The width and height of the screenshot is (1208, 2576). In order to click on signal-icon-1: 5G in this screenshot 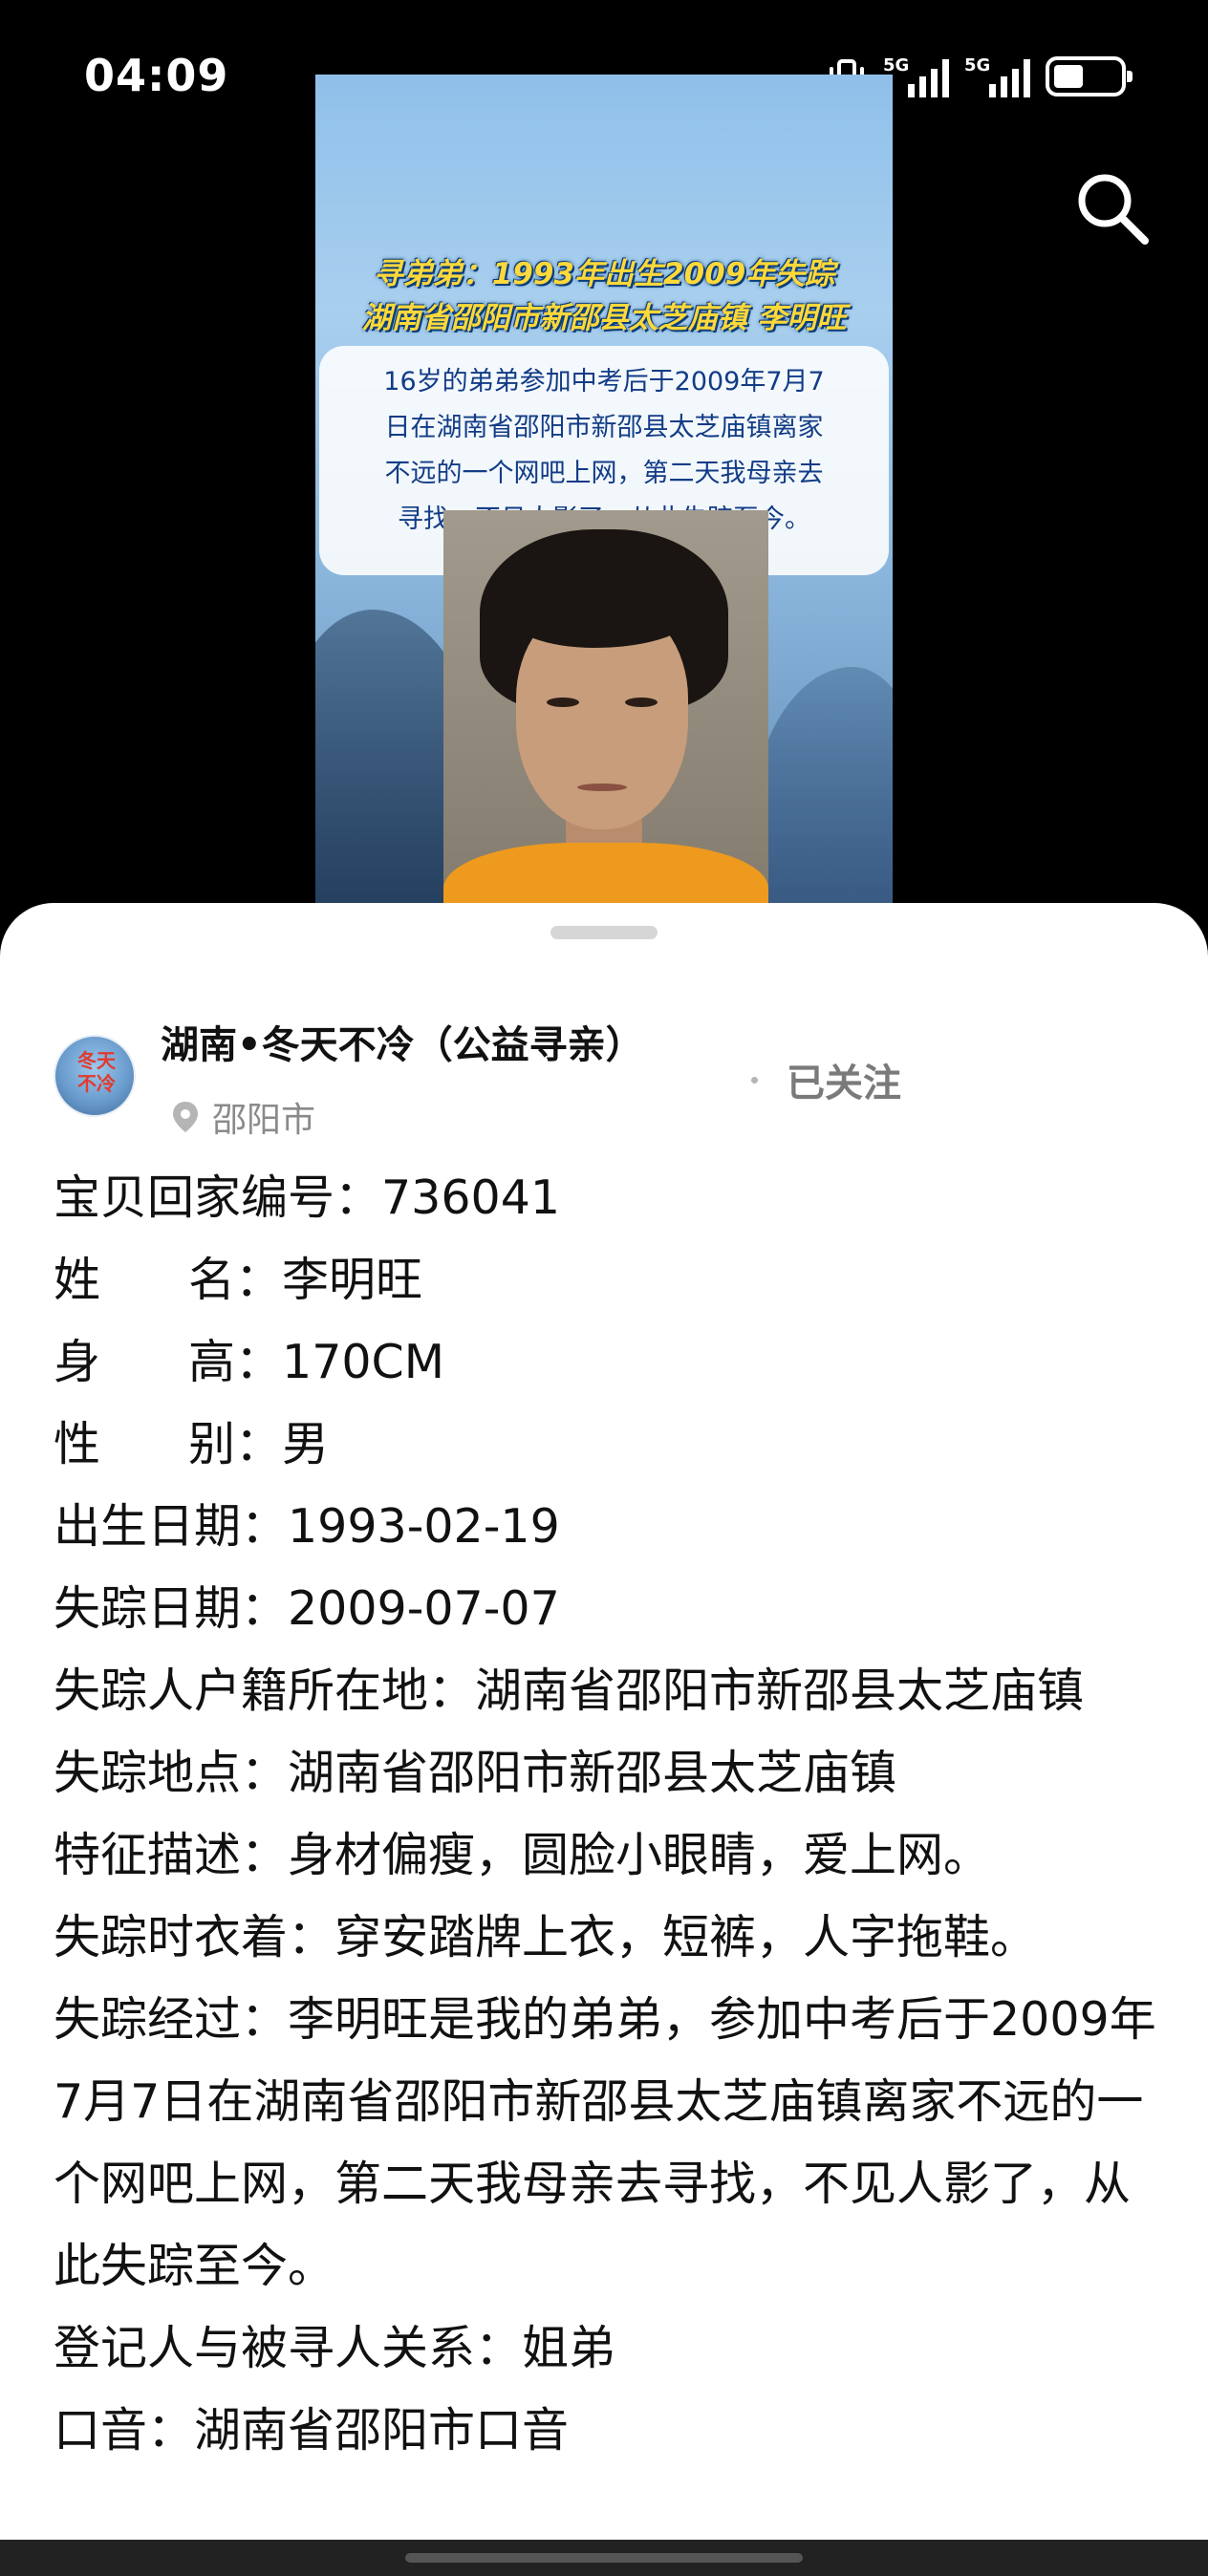, I will do `click(916, 76)`.